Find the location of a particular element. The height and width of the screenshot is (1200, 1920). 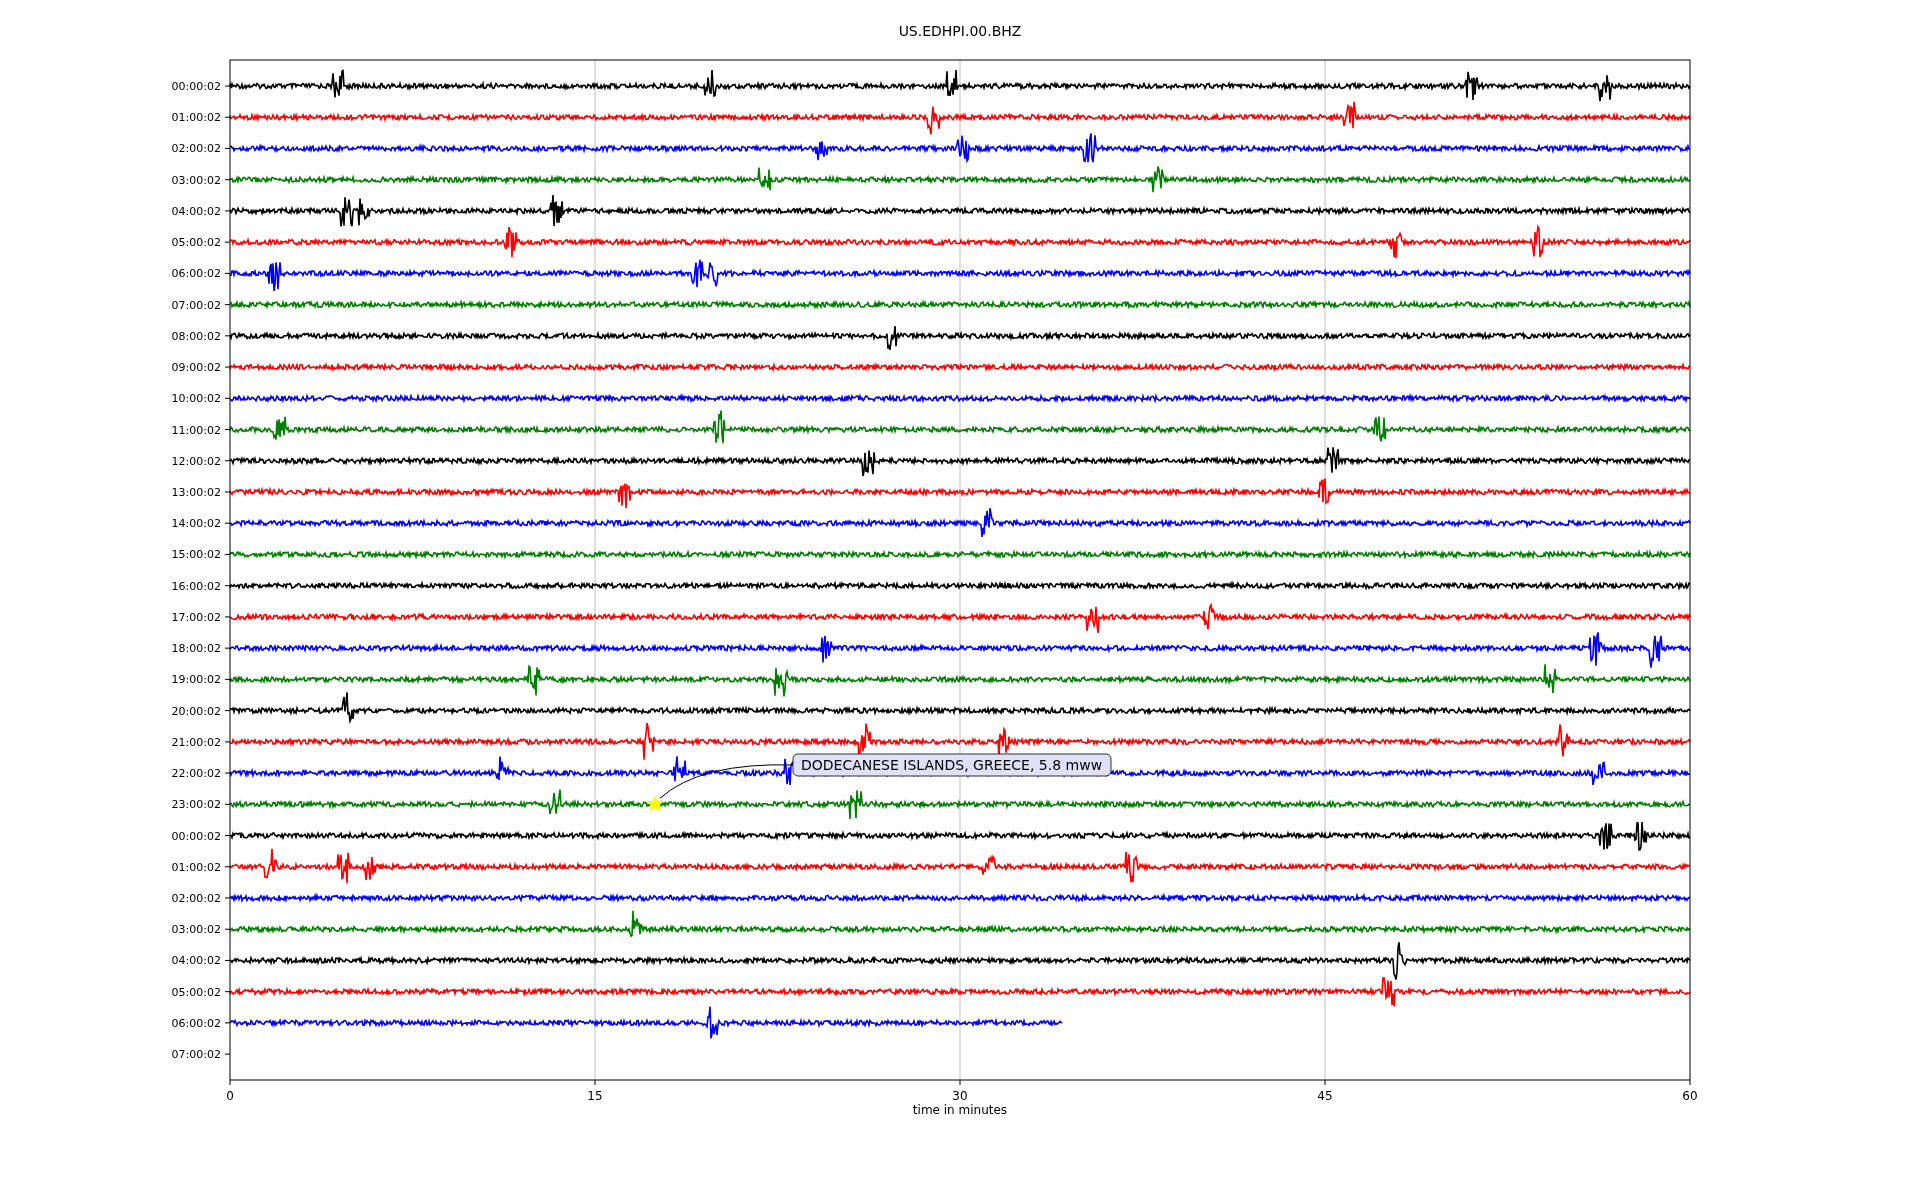

time-label: 08:00:02 is located at coordinates (196, 336).